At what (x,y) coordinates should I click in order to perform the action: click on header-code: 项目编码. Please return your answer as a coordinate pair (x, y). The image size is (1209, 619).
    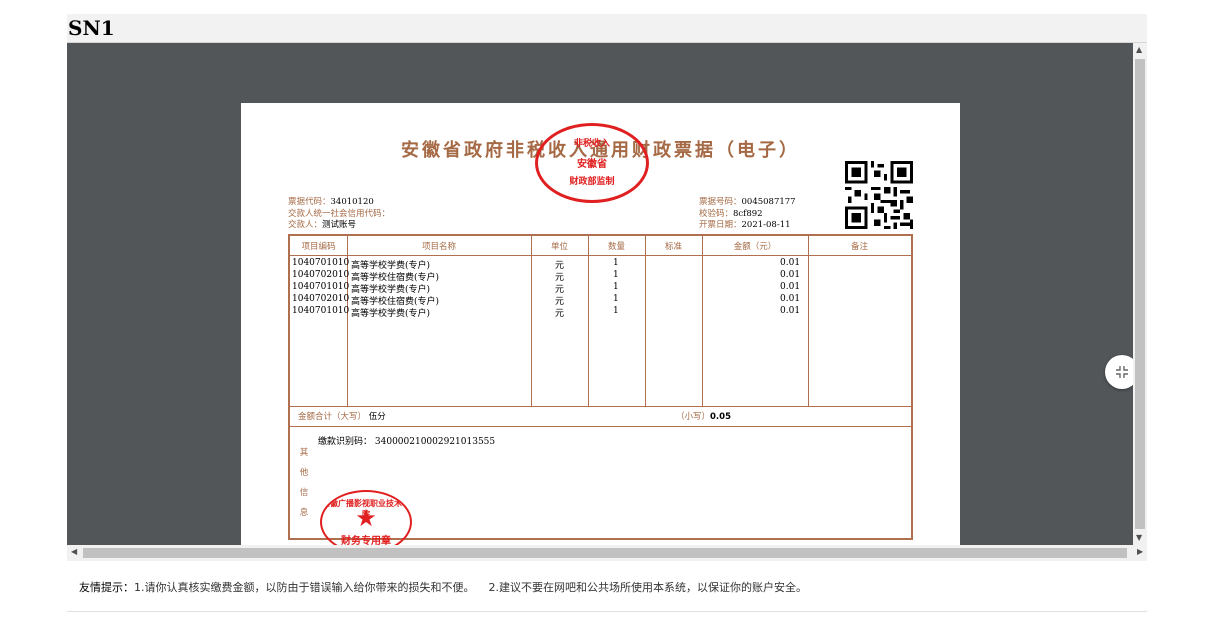
    Looking at the image, I should click on (318, 247).